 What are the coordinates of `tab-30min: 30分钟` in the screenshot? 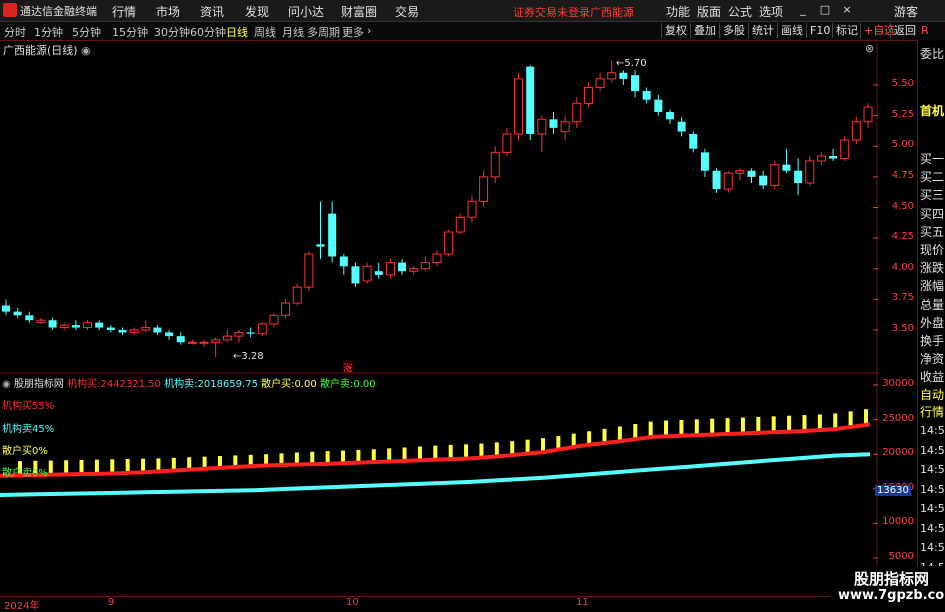 It's located at (172, 32).